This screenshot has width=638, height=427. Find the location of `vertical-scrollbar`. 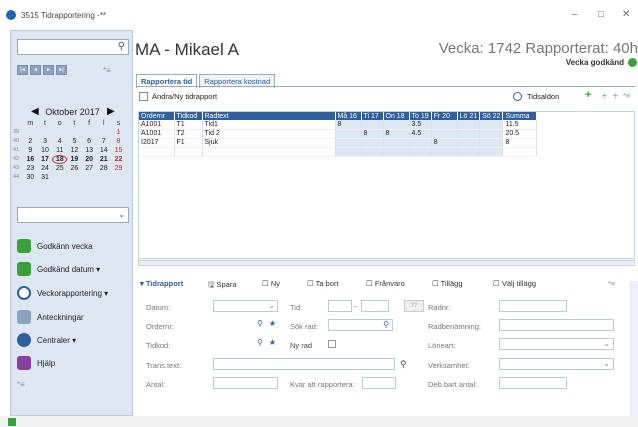

vertical-scrollbar is located at coordinates (634, 354).